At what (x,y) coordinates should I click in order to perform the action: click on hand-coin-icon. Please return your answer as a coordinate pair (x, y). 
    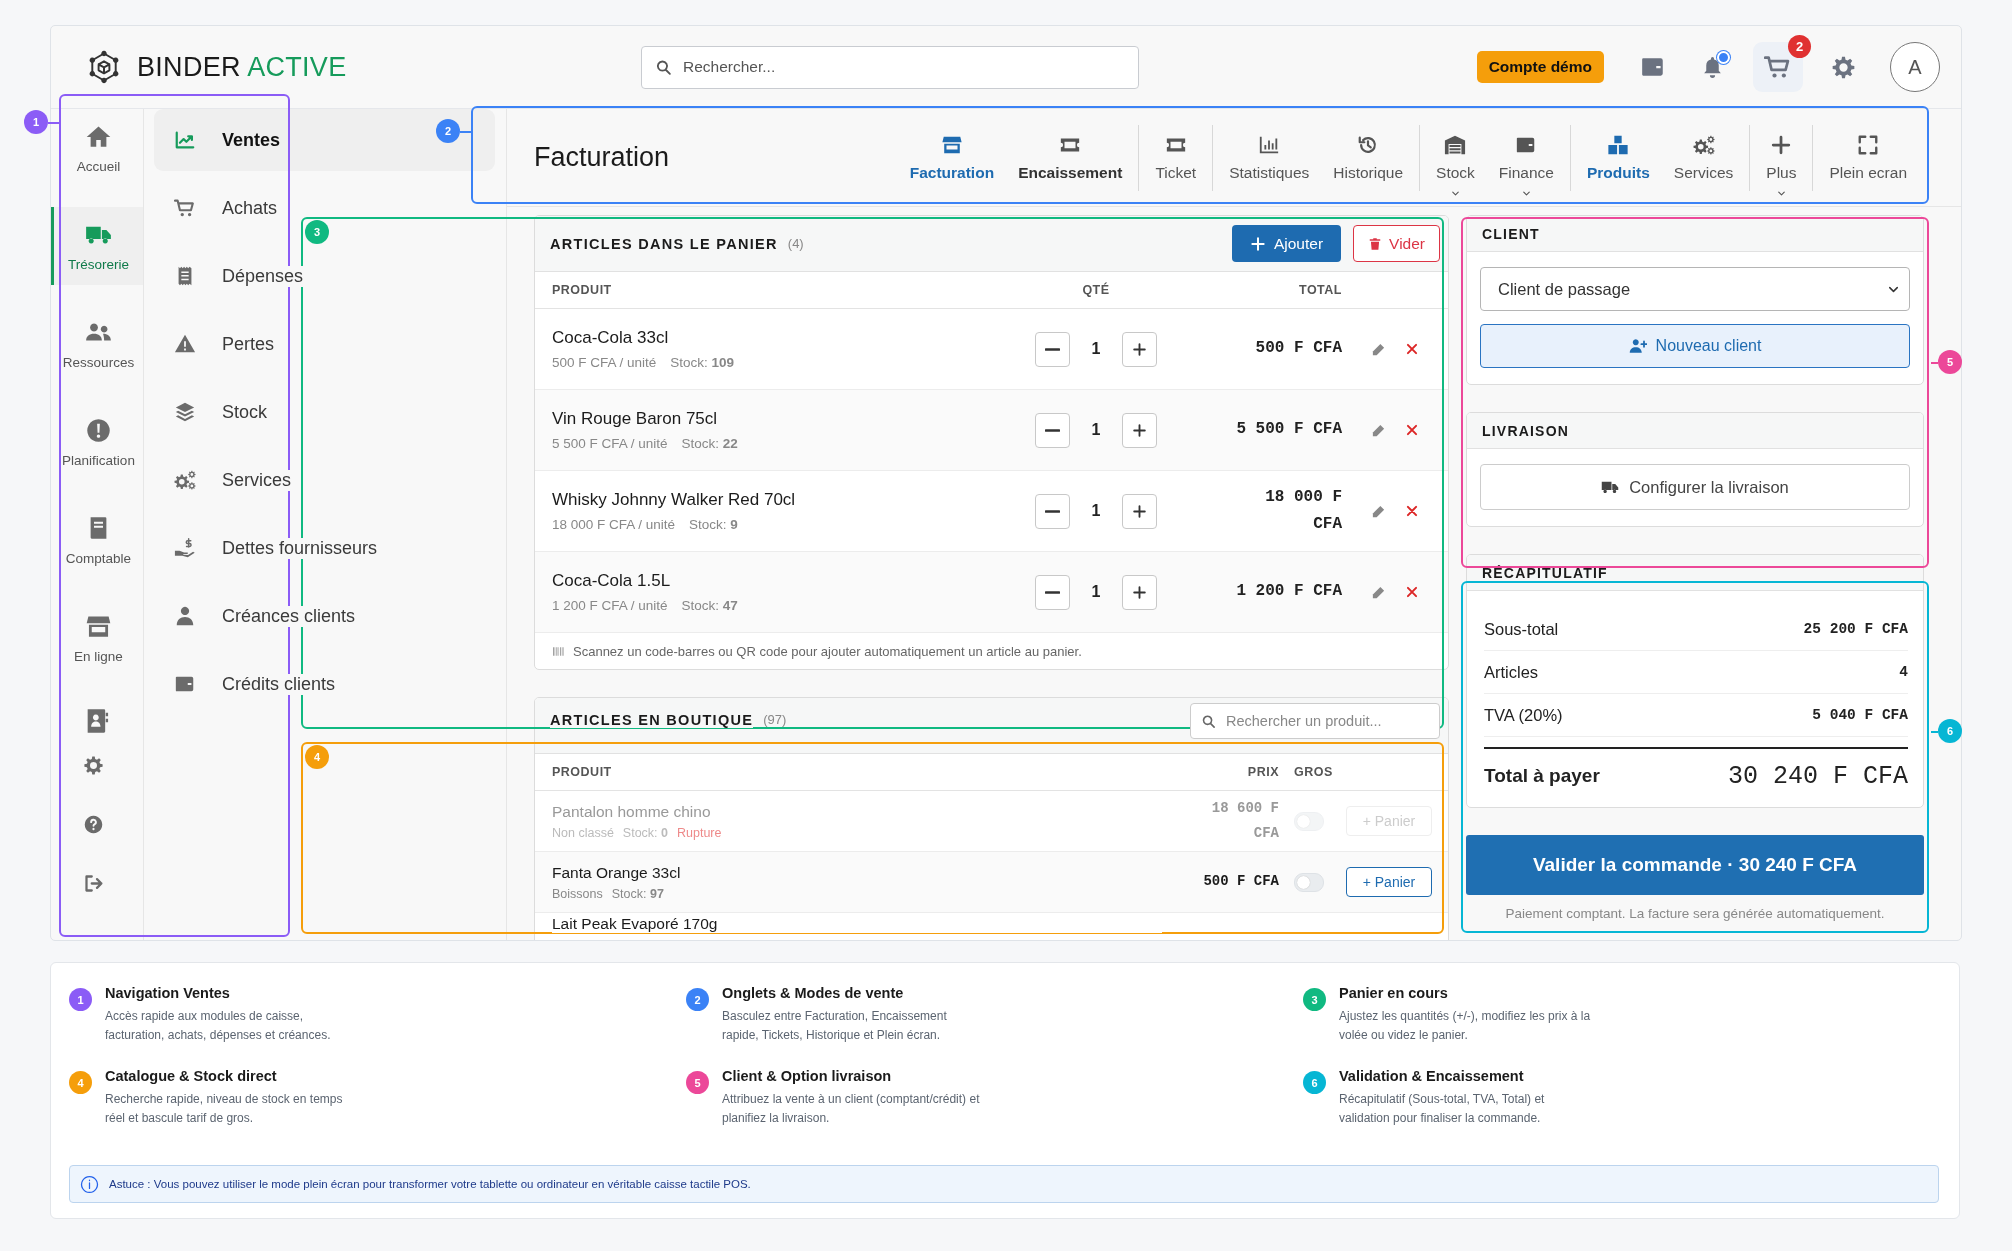
    Looking at the image, I should click on (185, 548).